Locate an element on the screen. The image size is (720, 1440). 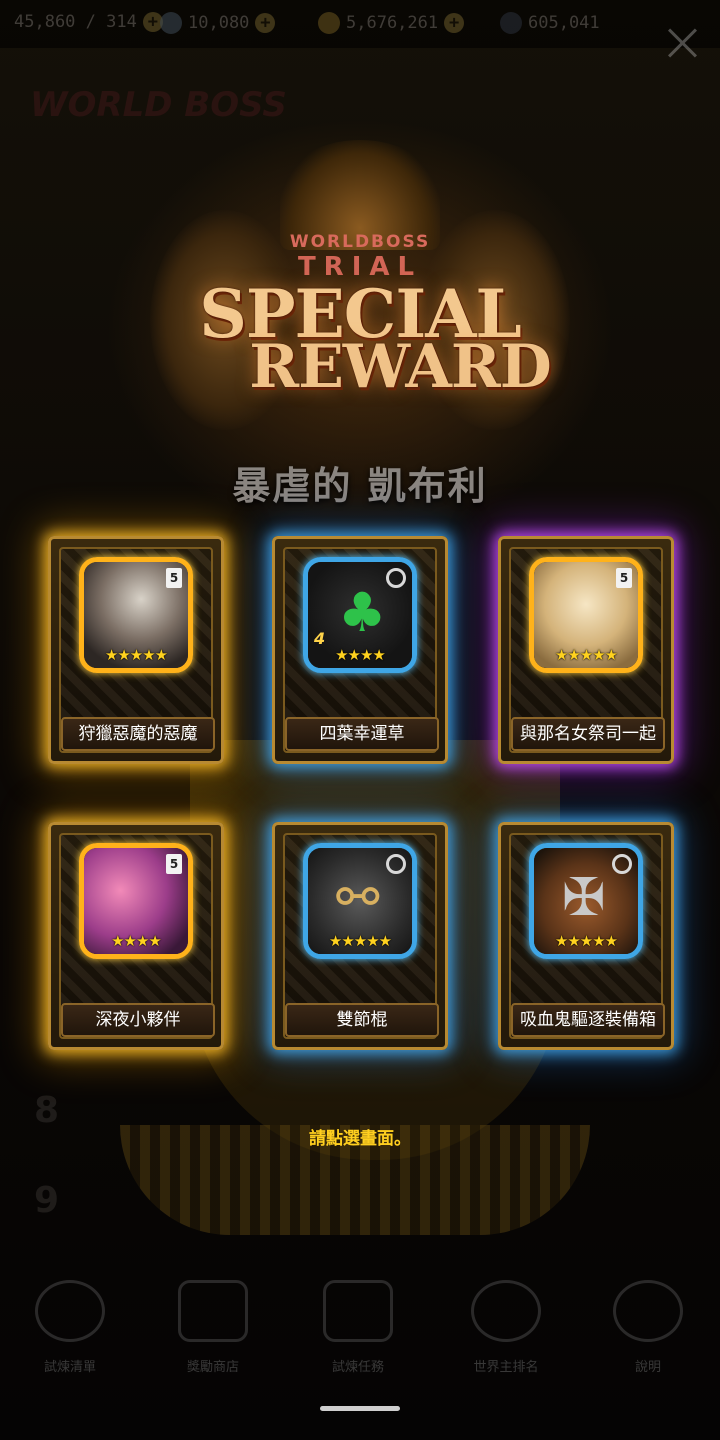
reward-card: ✠ ★★★★★ 吸血鬼驅逐裝備箱 is located at coordinates (586, 936).